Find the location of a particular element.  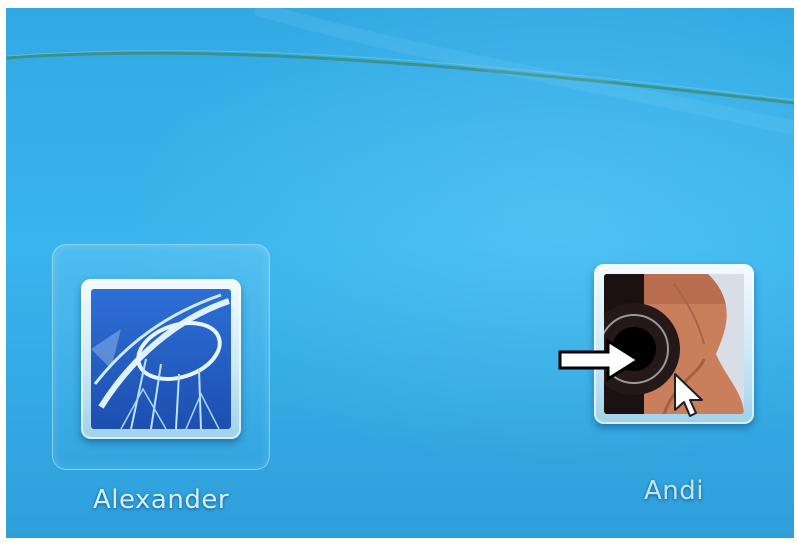

user-name-andi: Andi is located at coordinates (674, 491).